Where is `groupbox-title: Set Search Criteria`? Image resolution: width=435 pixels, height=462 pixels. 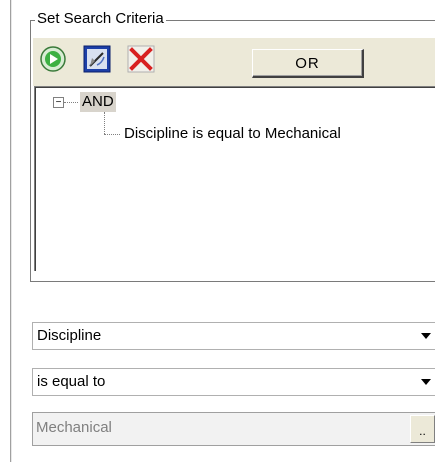 groupbox-title: Set Search Criteria is located at coordinates (100, 19).